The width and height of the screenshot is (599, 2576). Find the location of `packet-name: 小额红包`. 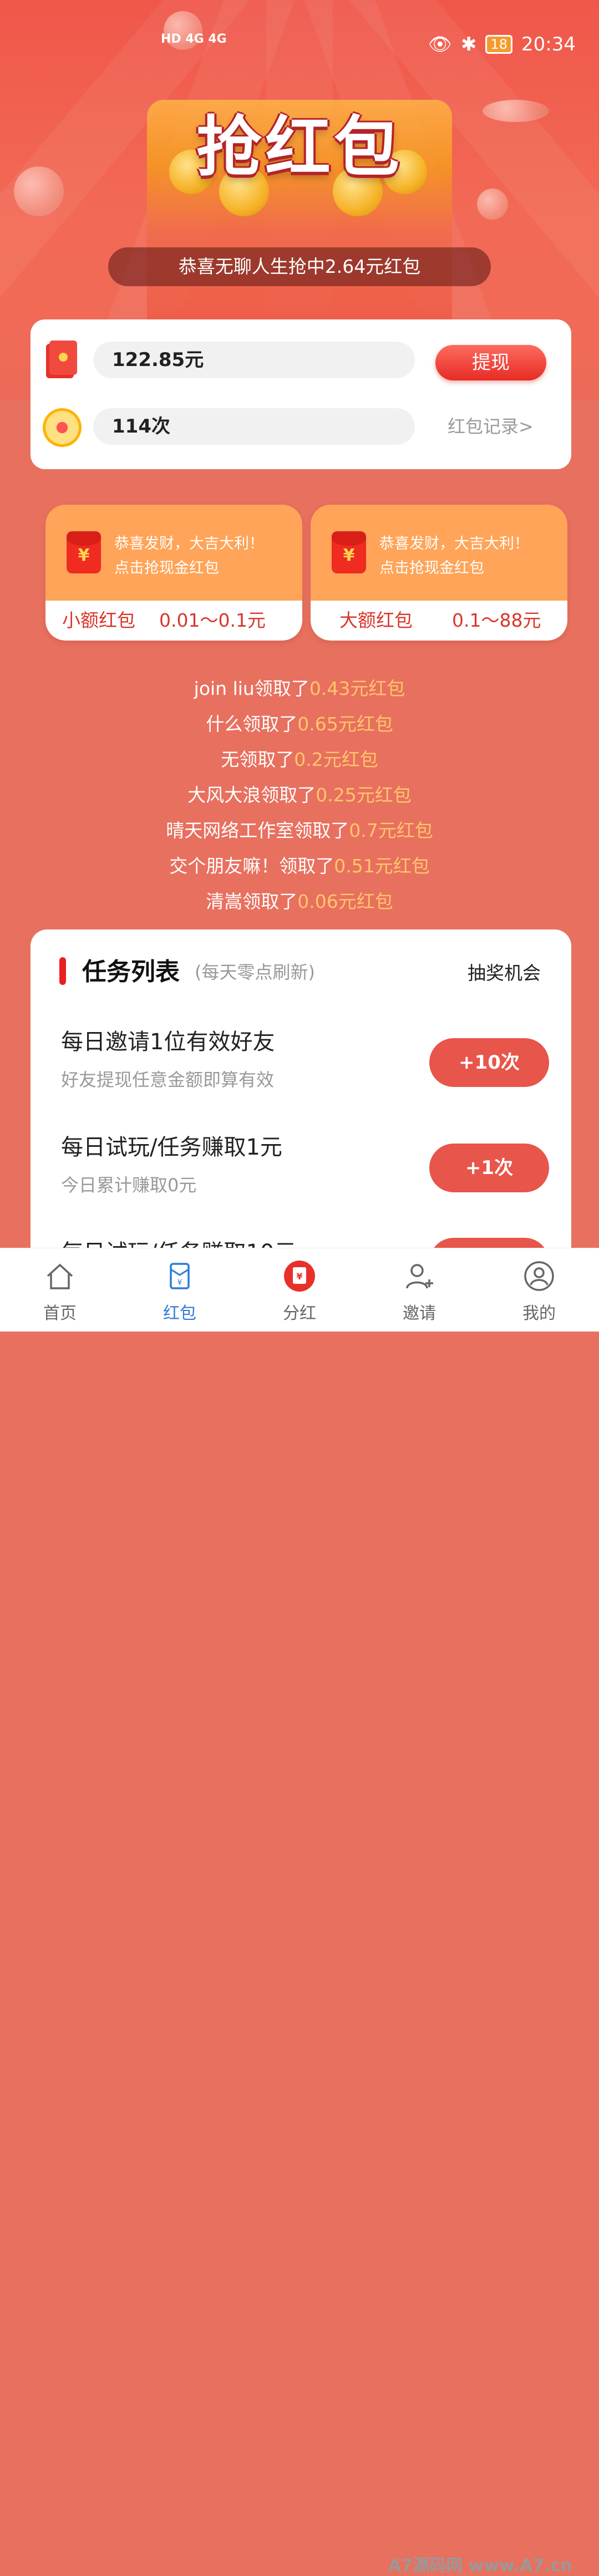

packet-name: 小额红包 is located at coordinates (98, 620).